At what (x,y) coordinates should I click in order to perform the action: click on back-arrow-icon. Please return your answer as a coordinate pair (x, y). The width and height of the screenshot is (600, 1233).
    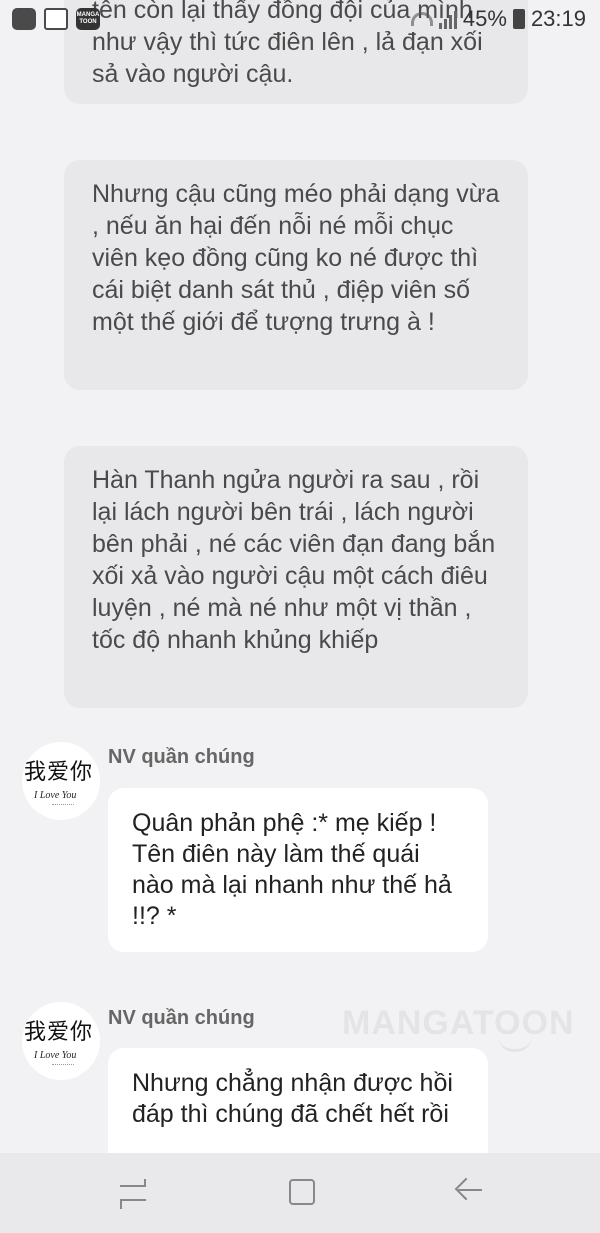
    Looking at the image, I should click on (470, 1193).